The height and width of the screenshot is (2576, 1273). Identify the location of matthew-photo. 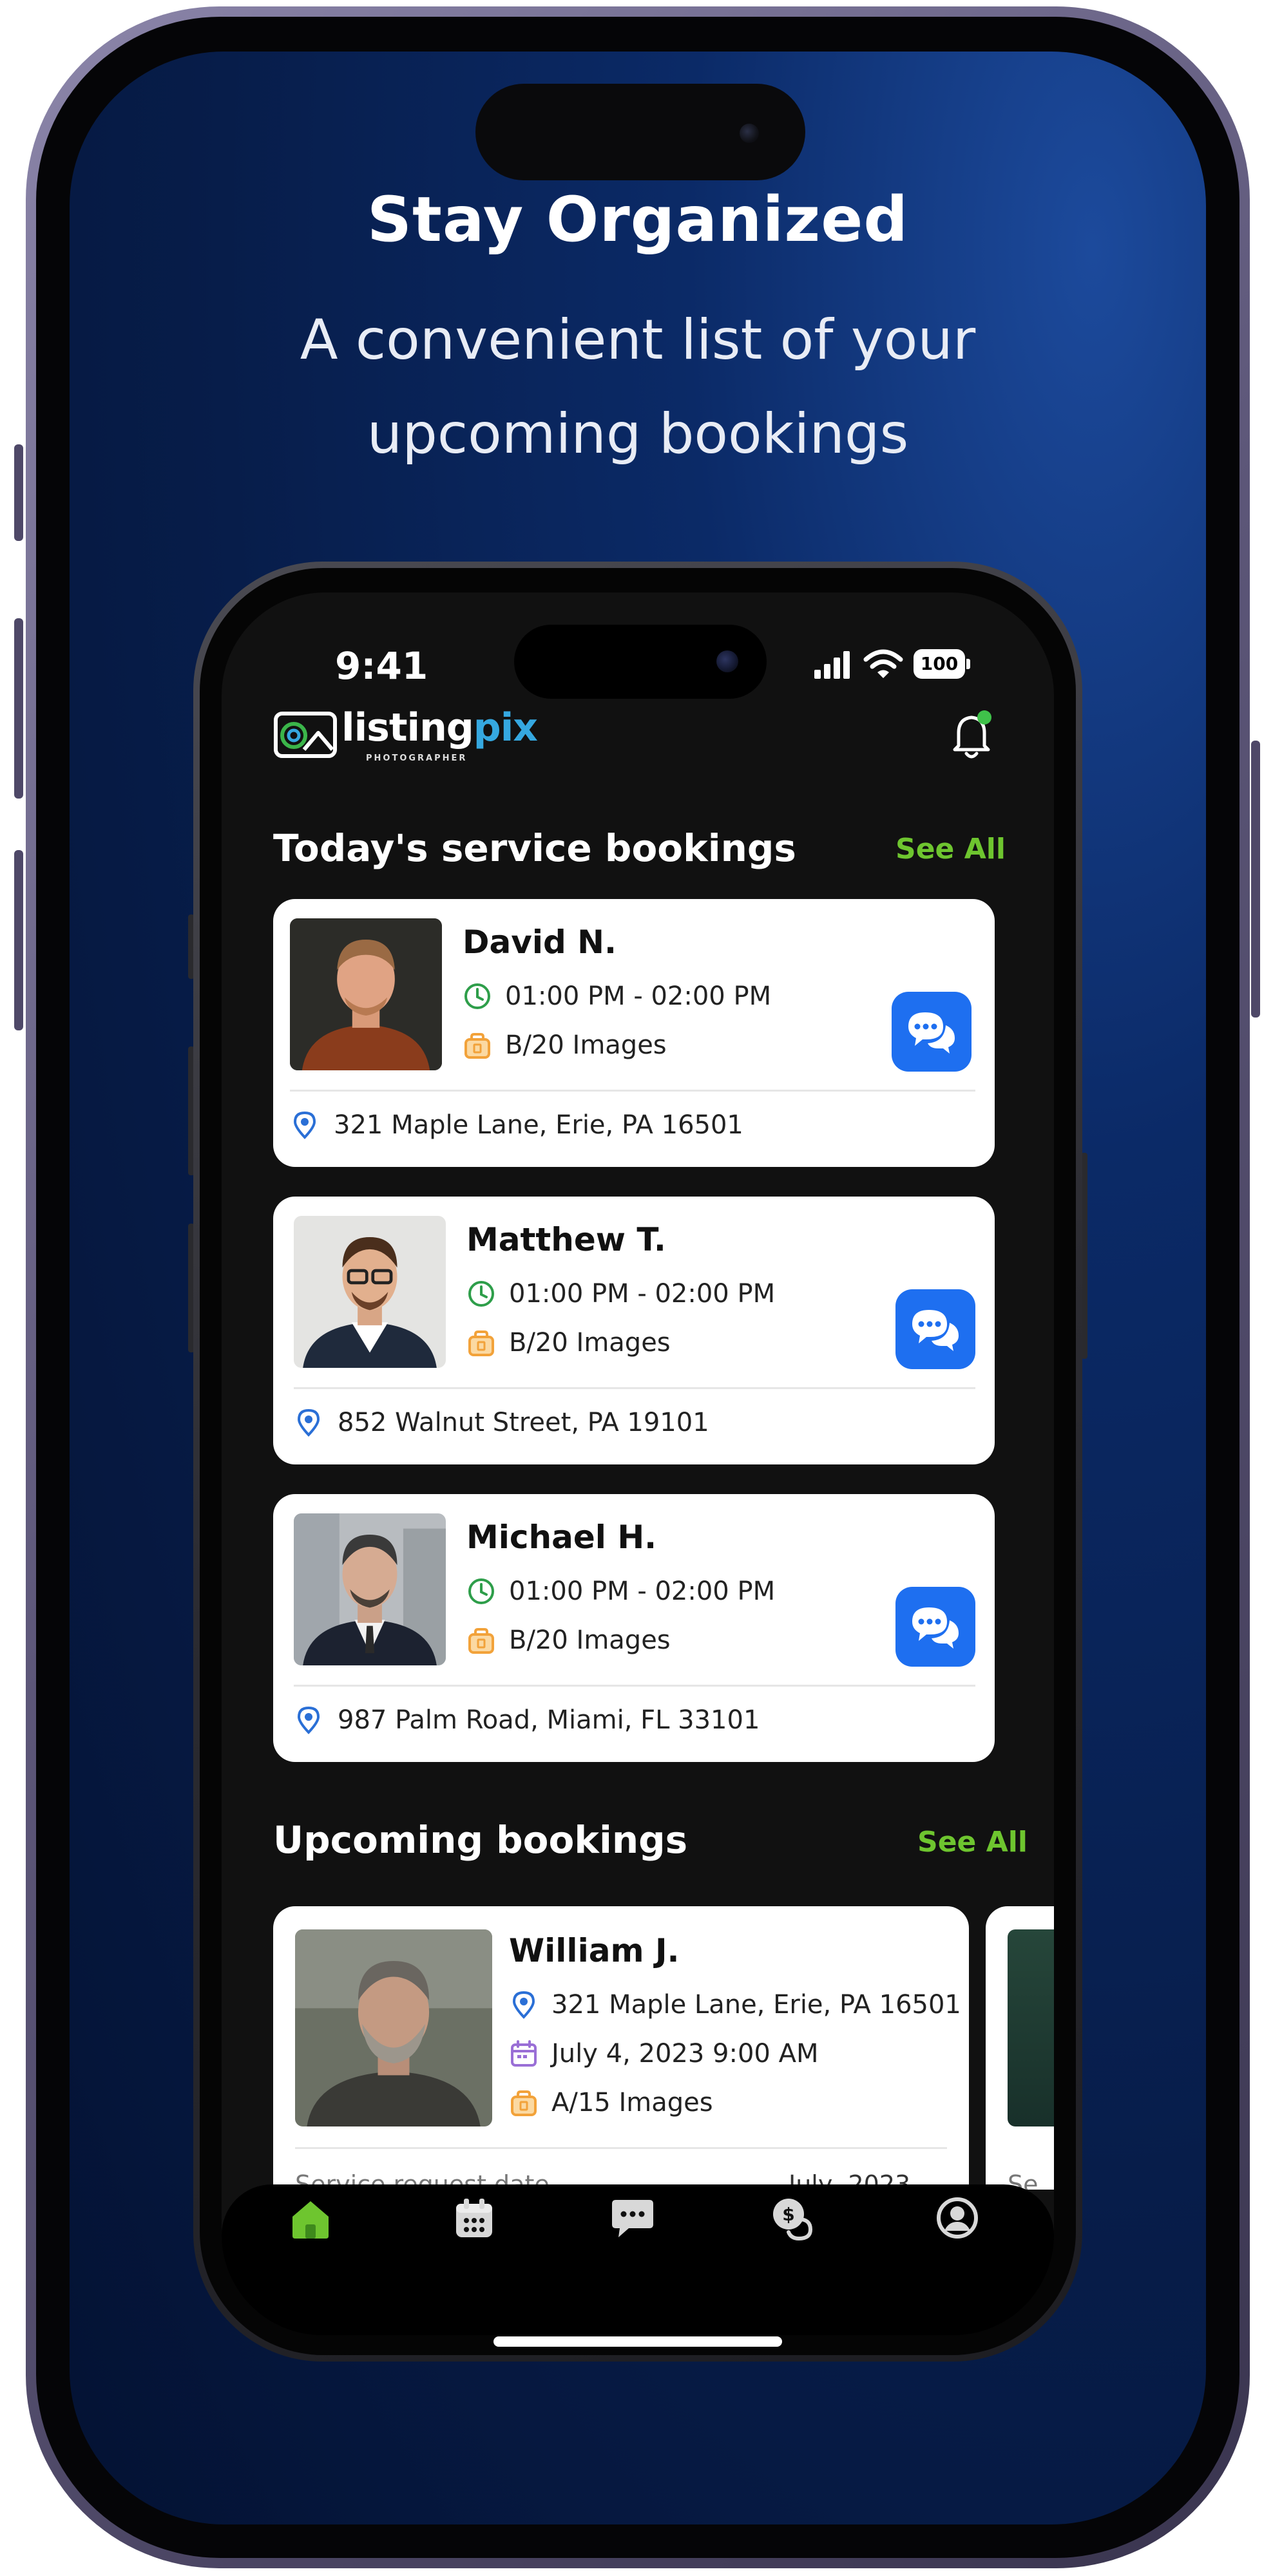
(370, 1292).